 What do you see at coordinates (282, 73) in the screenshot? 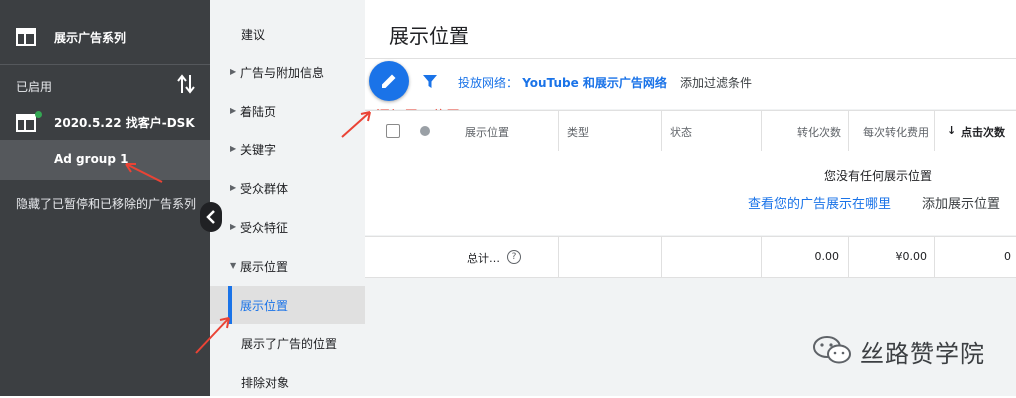
I see `nav-item-label: 广告与附加信息` at bounding box center [282, 73].